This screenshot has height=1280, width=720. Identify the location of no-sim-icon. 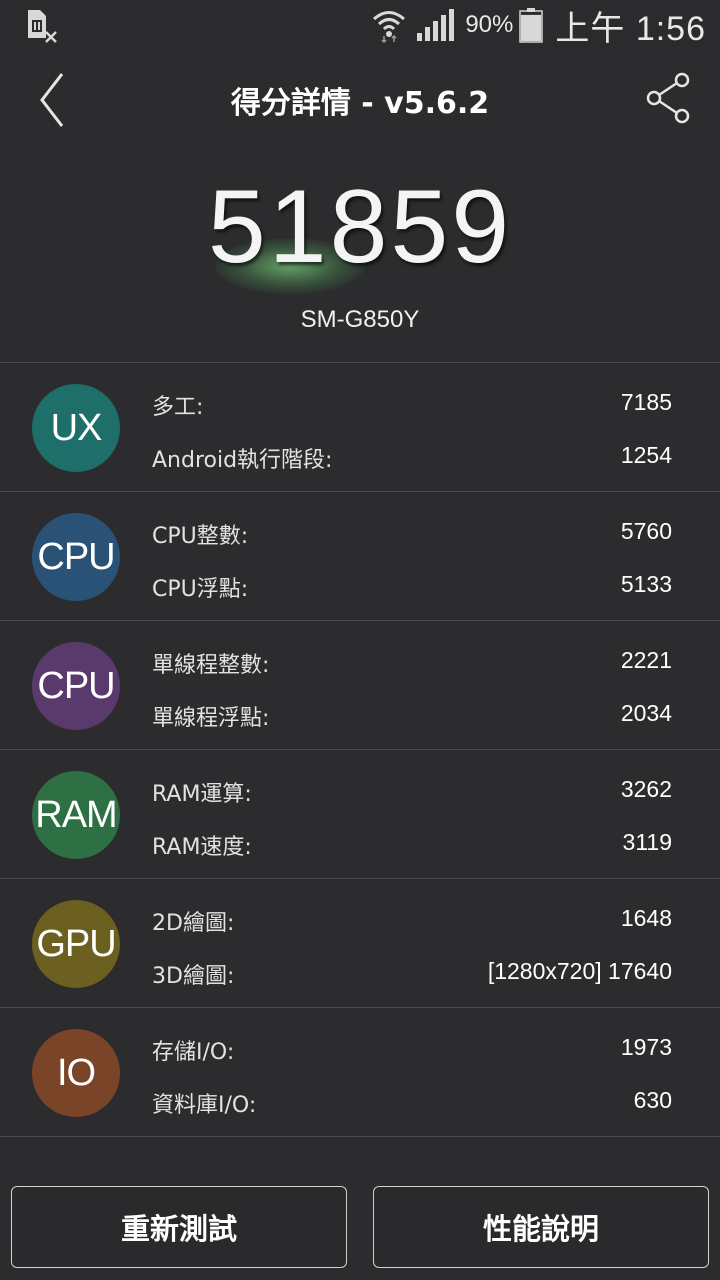
(42, 26).